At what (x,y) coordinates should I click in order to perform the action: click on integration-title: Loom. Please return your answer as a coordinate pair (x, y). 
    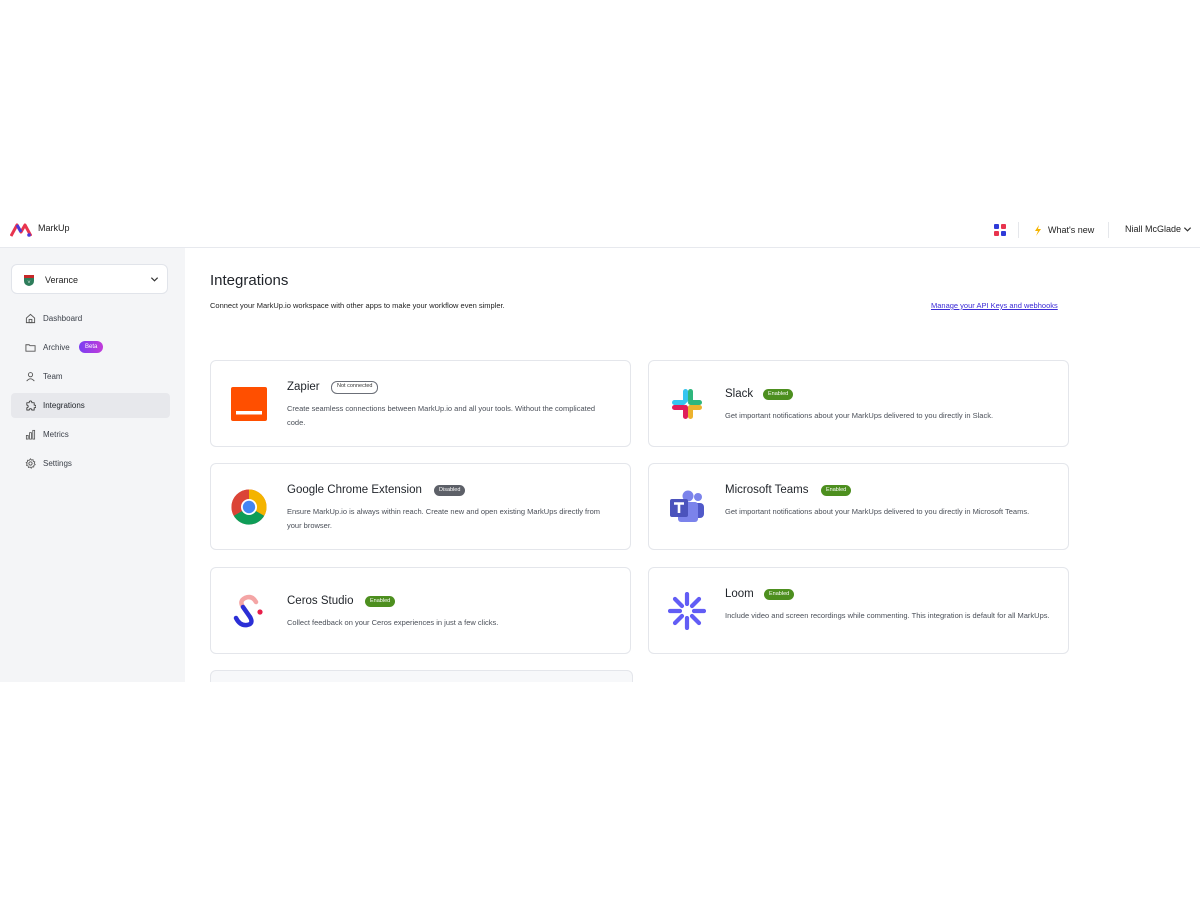
    Looking at the image, I should click on (739, 594).